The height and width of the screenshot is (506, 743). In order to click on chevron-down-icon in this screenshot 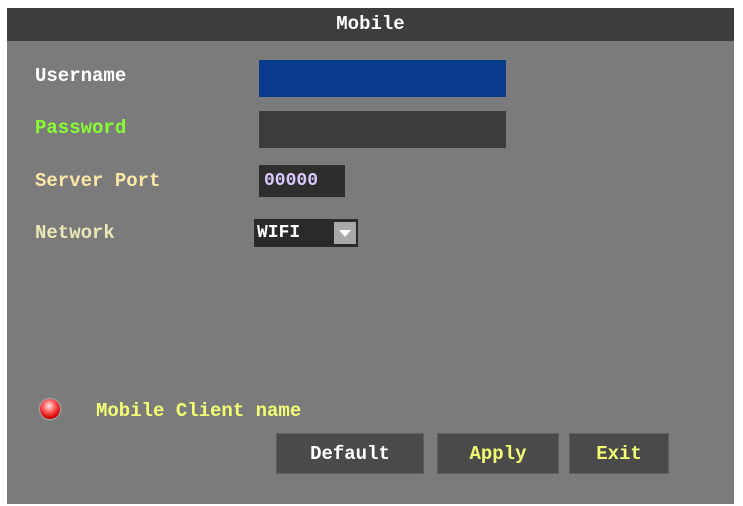, I will do `click(345, 233)`.